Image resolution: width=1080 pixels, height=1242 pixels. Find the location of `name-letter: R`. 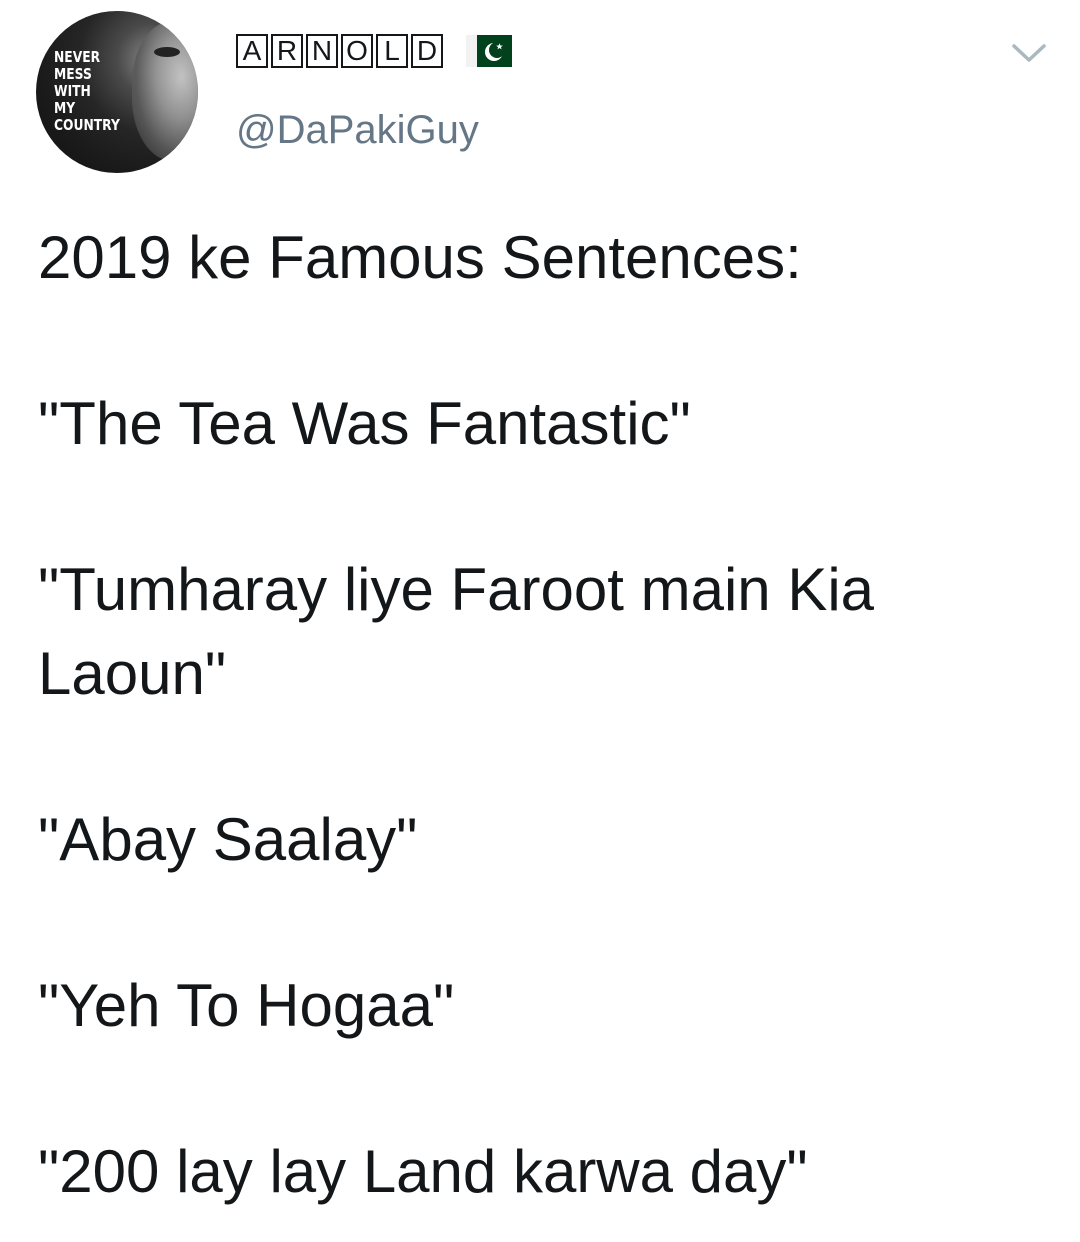

name-letter: R is located at coordinates (287, 51).